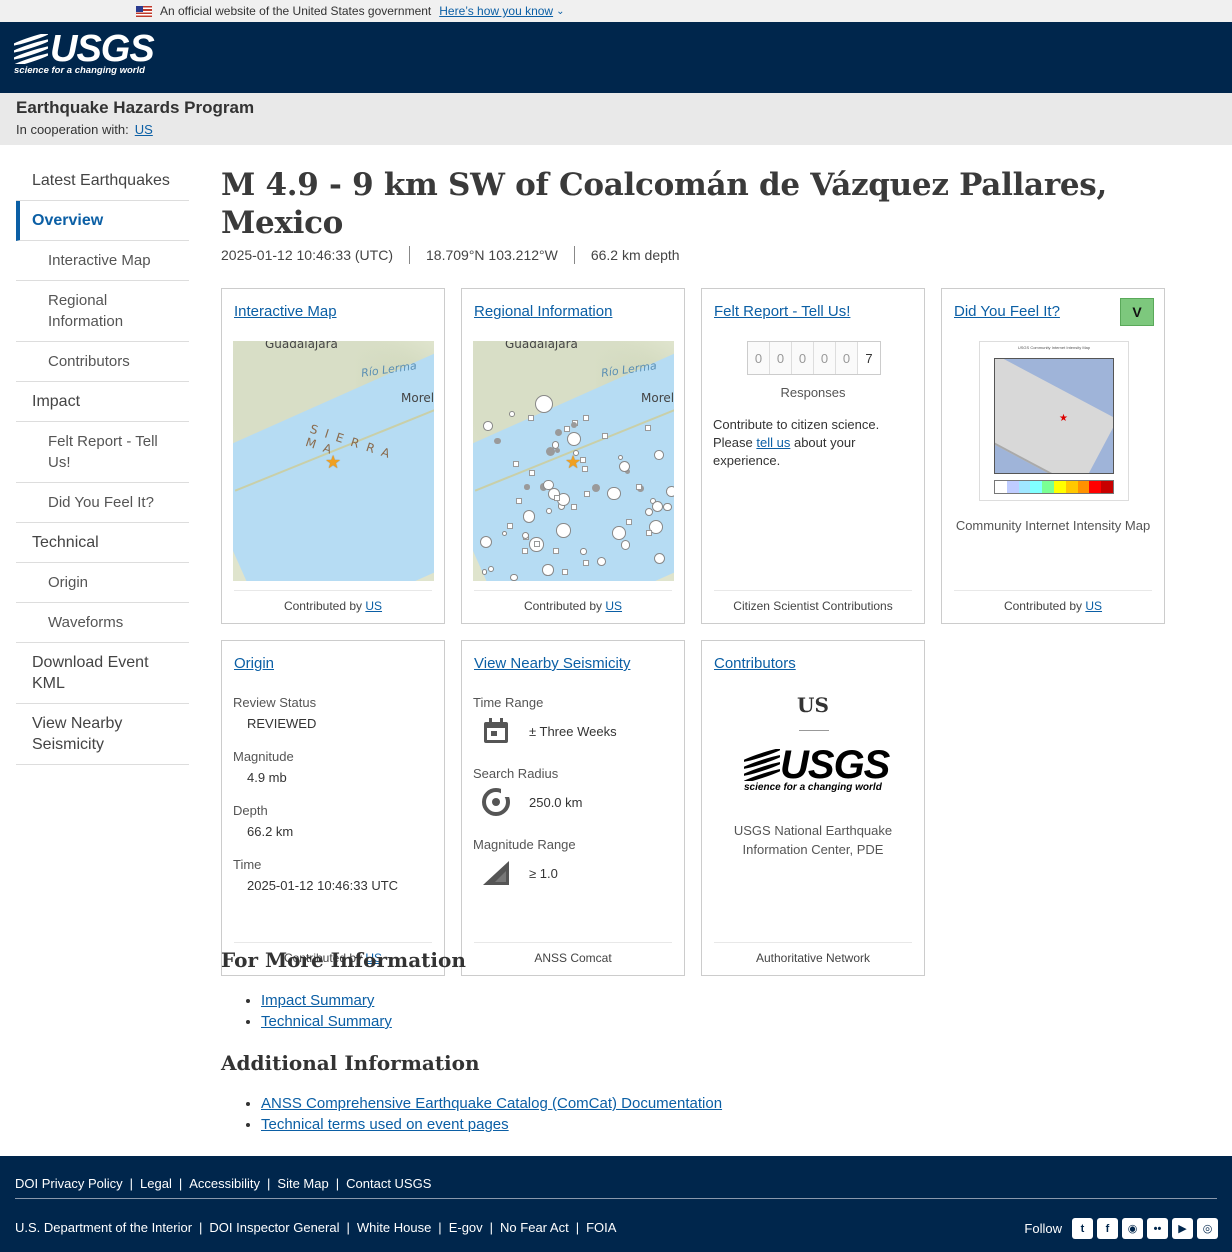  What do you see at coordinates (560, 11) in the screenshot?
I see `chevron-down-icon: ⌄` at bounding box center [560, 11].